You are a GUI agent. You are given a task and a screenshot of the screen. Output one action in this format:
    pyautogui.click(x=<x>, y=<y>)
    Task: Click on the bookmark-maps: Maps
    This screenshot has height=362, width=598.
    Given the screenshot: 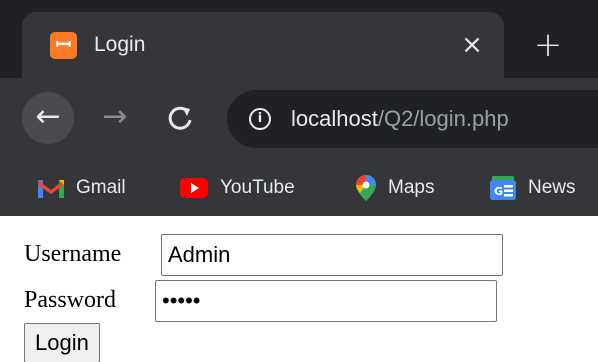 What is the action you would take?
    pyautogui.click(x=395, y=188)
    